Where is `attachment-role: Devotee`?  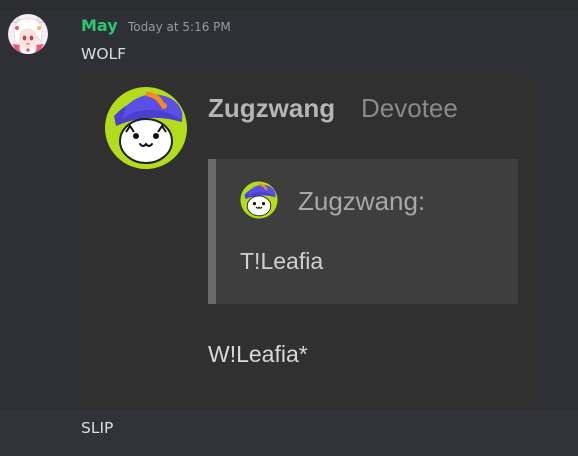
attachment-role: Devotee is located at coordinates (409, 108).